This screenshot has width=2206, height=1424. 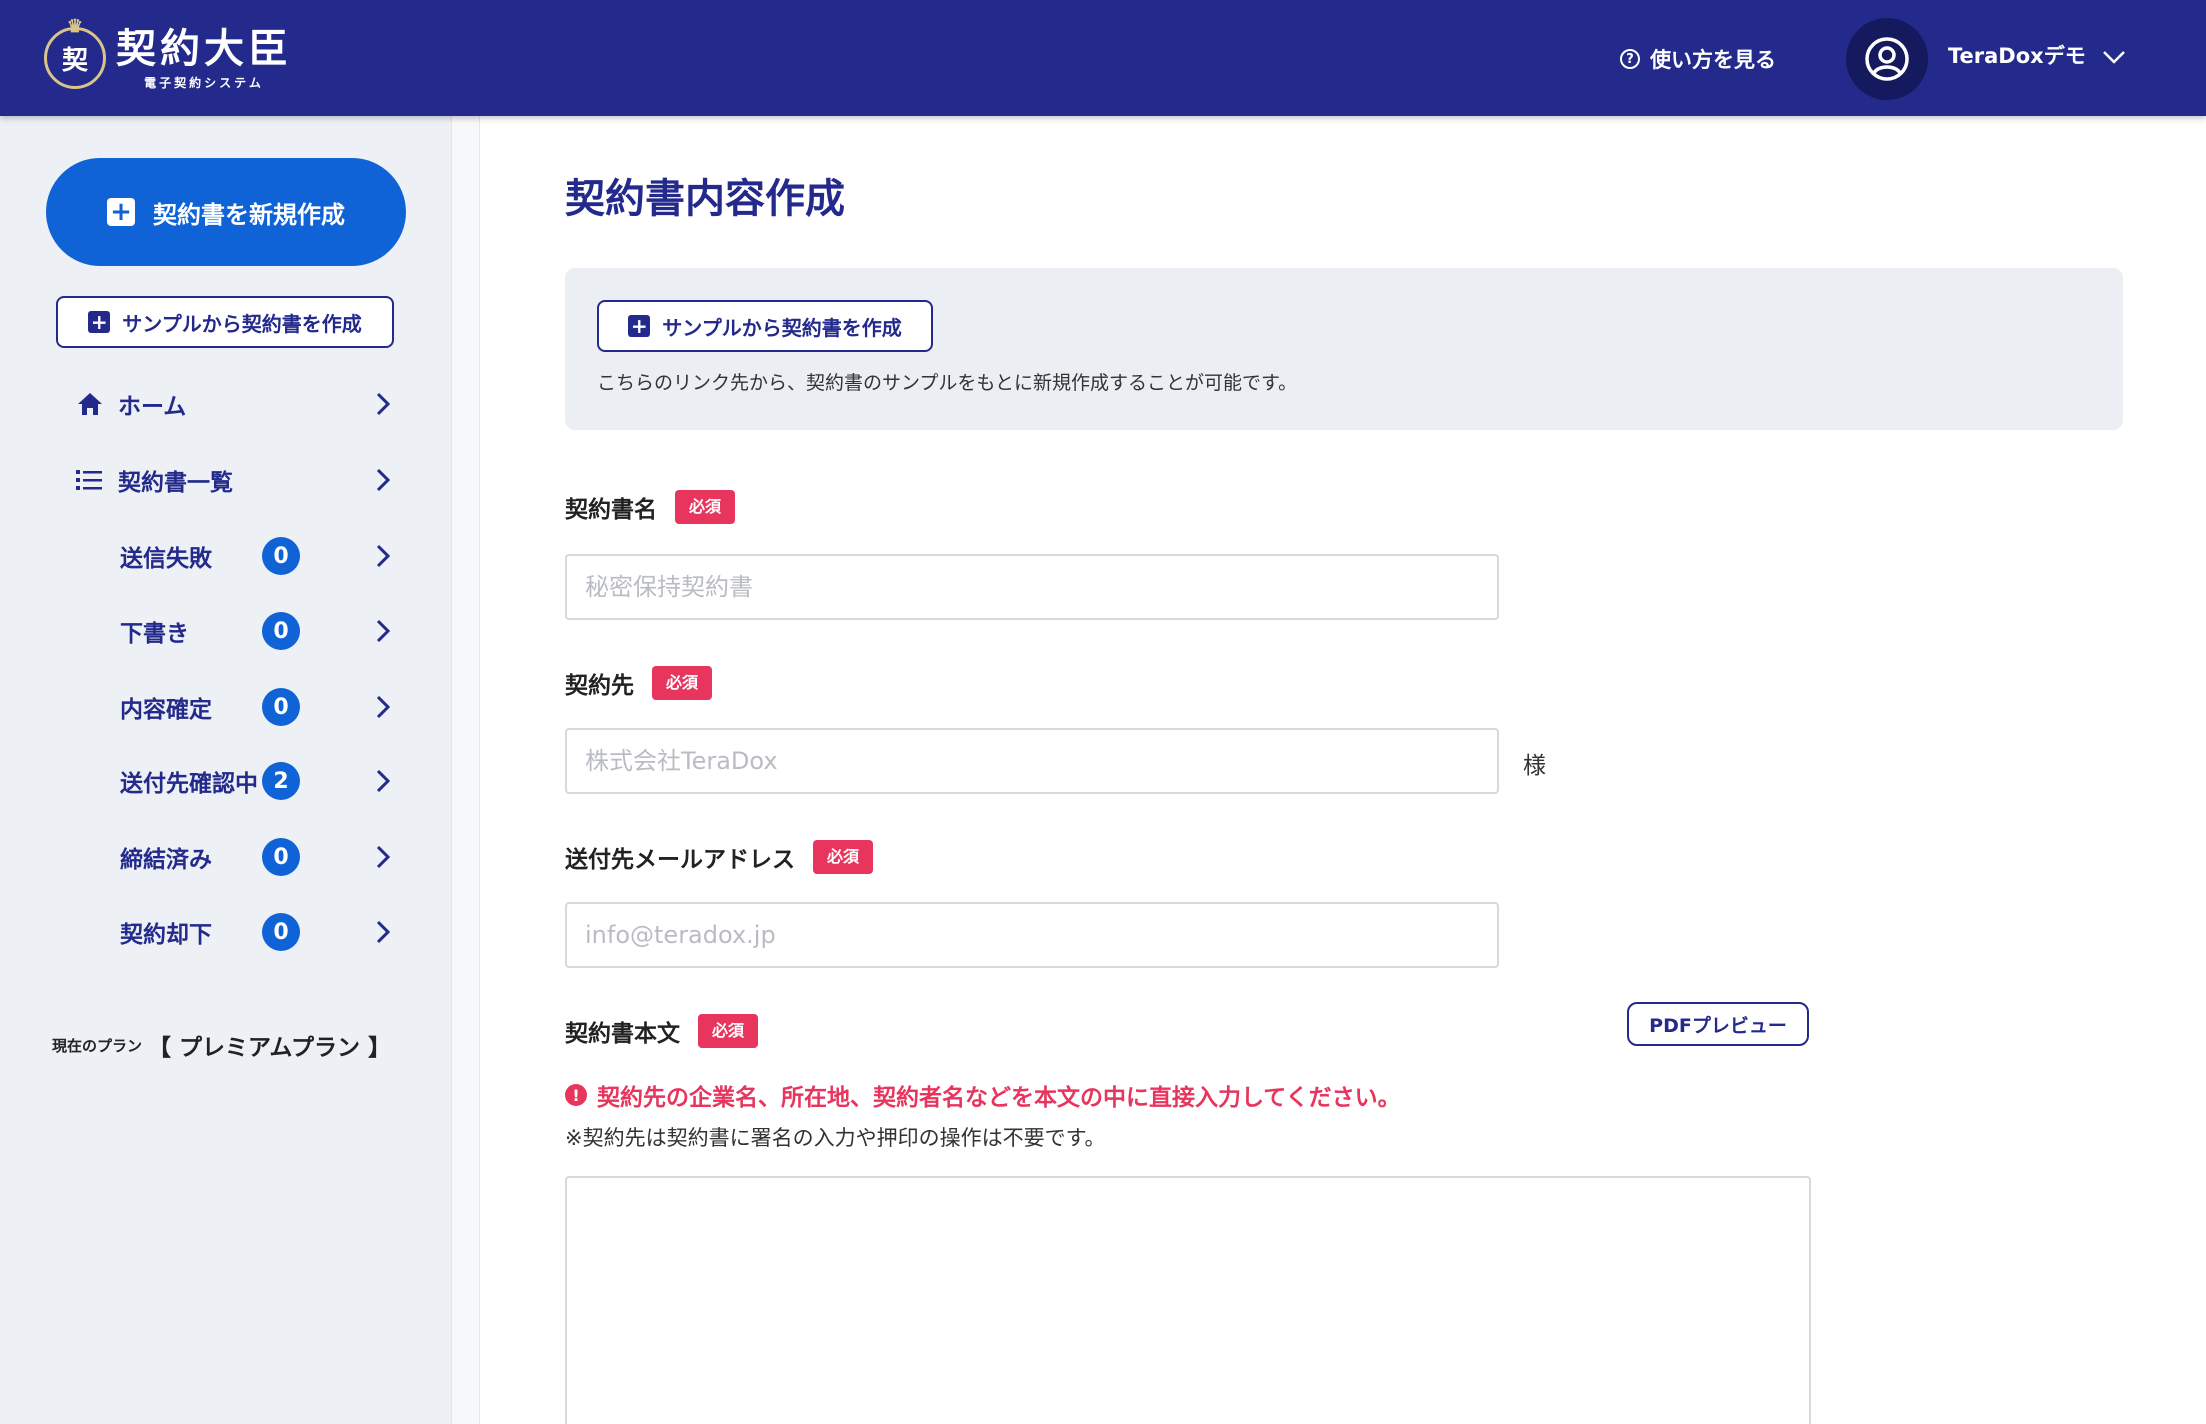 I want to click on current-plan: 現在のプラン 【 プレミアムプラン 】, so click(x=221, y=1045).